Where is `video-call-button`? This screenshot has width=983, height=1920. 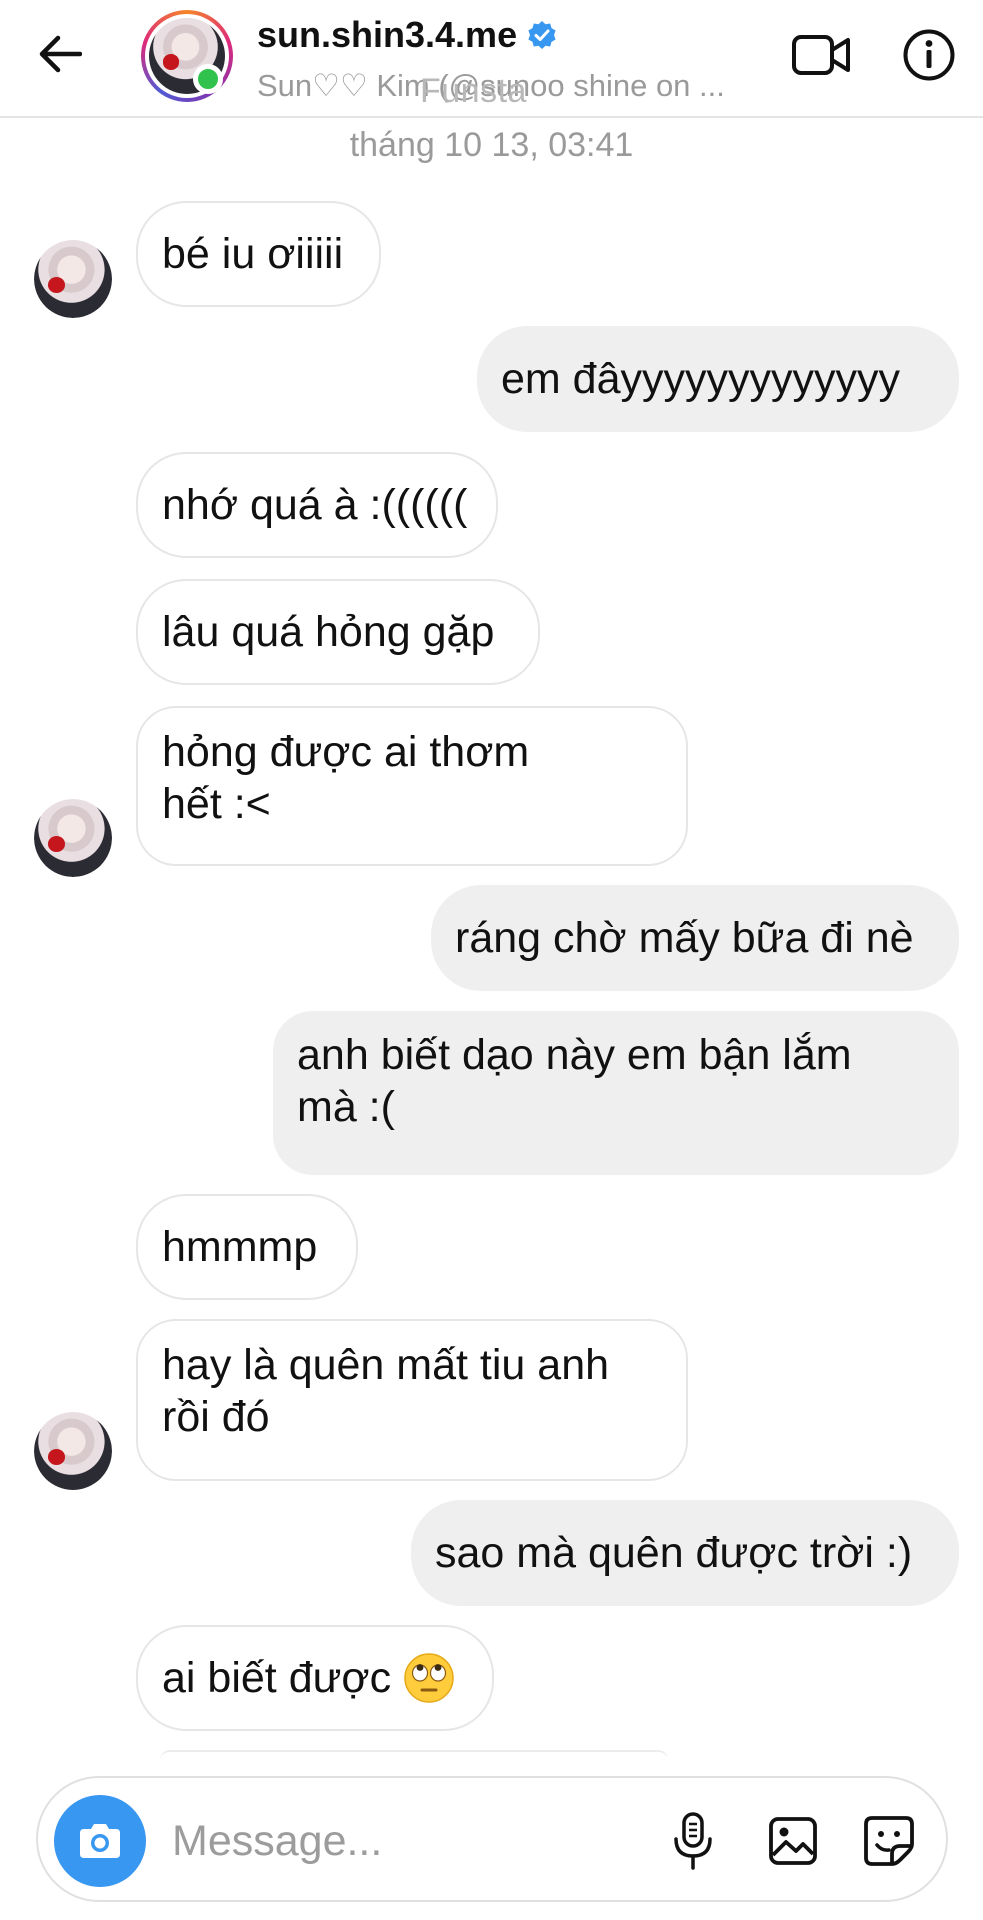
video-call-button is located at coordinates (821, 55).